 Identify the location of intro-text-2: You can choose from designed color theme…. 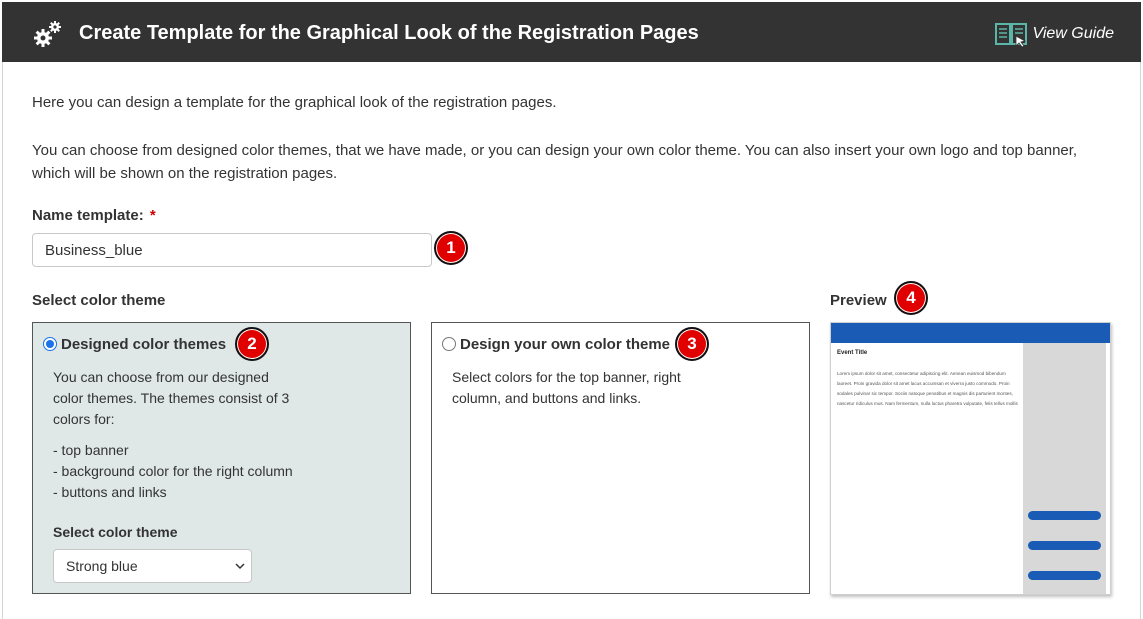
(555, 162).